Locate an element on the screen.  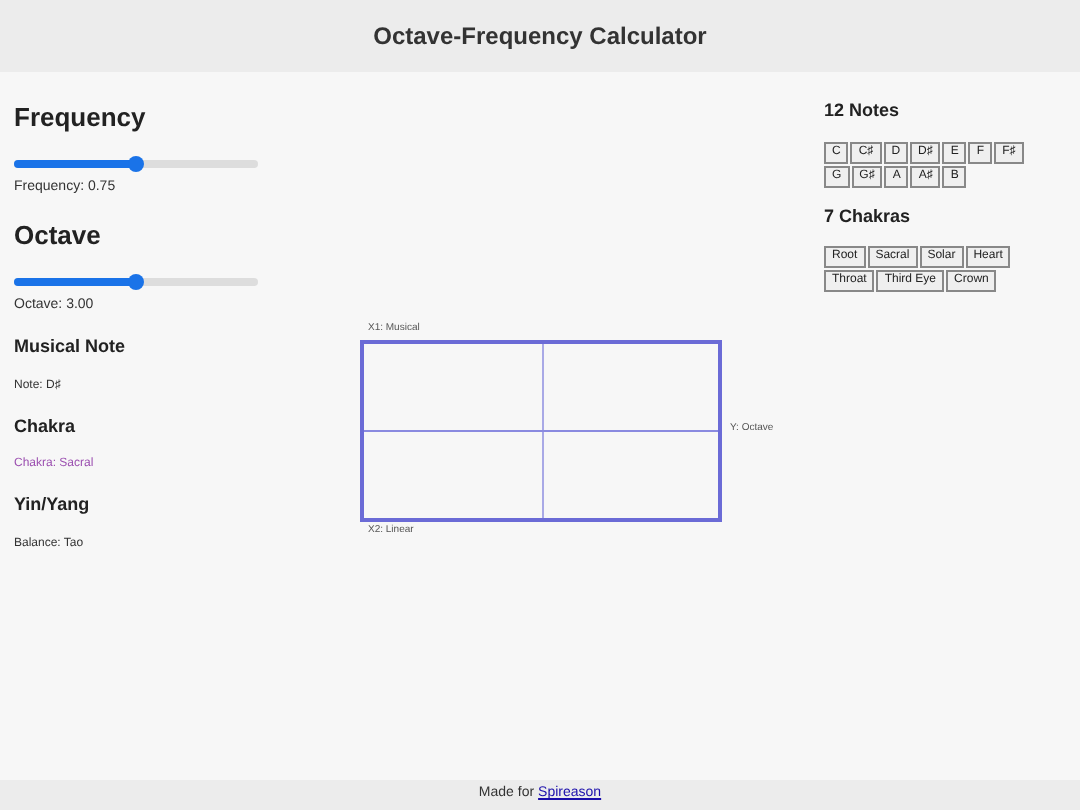
section-heading: Musical Note is located at coordinates (71, 347).